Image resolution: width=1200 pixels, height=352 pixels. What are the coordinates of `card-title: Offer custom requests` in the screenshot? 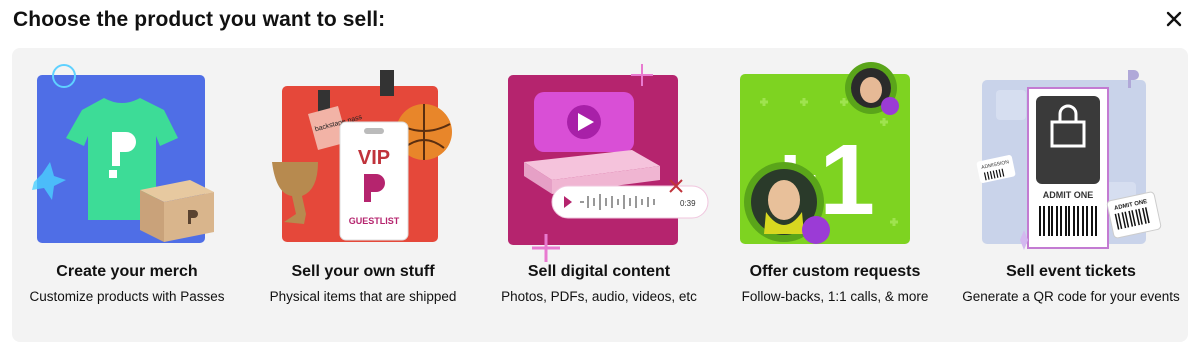 It's located at (835, 271).